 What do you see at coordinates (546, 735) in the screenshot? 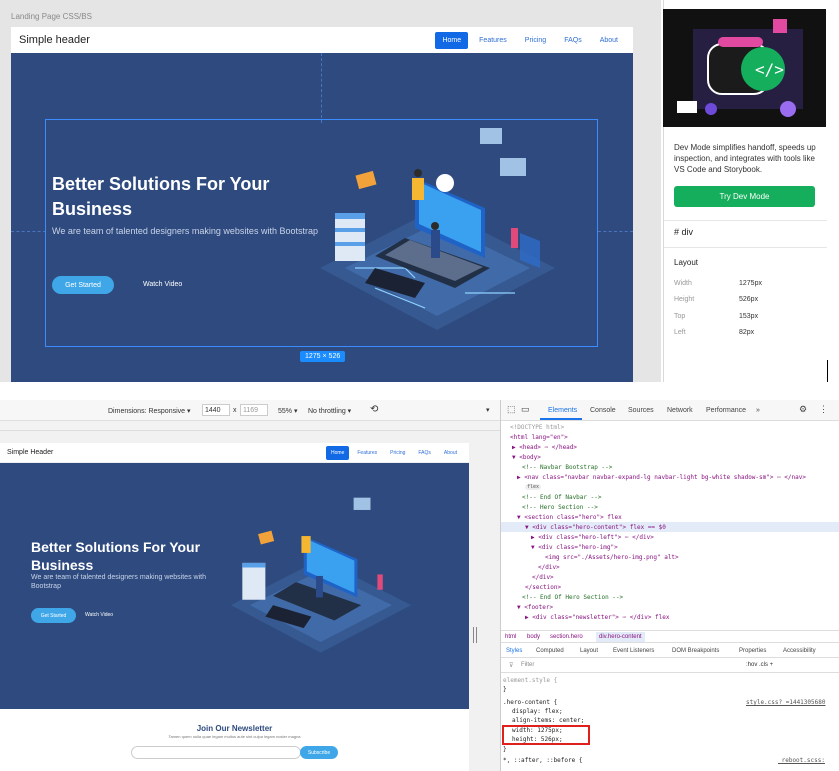
I see `highlight-box` at bounding box center [546, 735].